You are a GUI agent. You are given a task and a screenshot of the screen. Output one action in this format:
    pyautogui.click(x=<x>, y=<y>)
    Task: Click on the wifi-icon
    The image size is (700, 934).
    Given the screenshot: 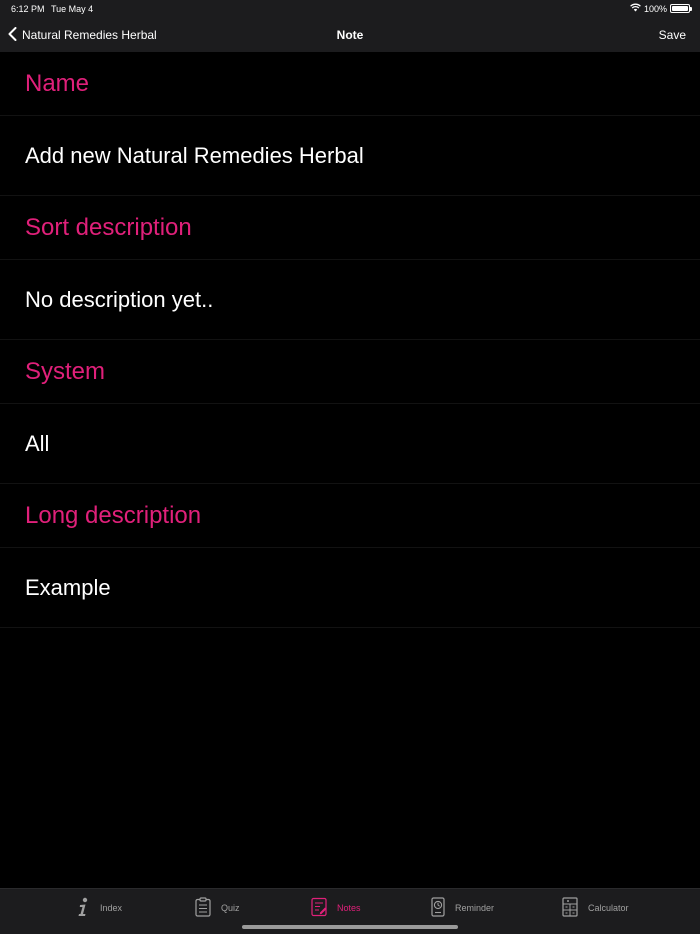 What is the action you would take?
    pyautogui.click(x=635, y=8)
    